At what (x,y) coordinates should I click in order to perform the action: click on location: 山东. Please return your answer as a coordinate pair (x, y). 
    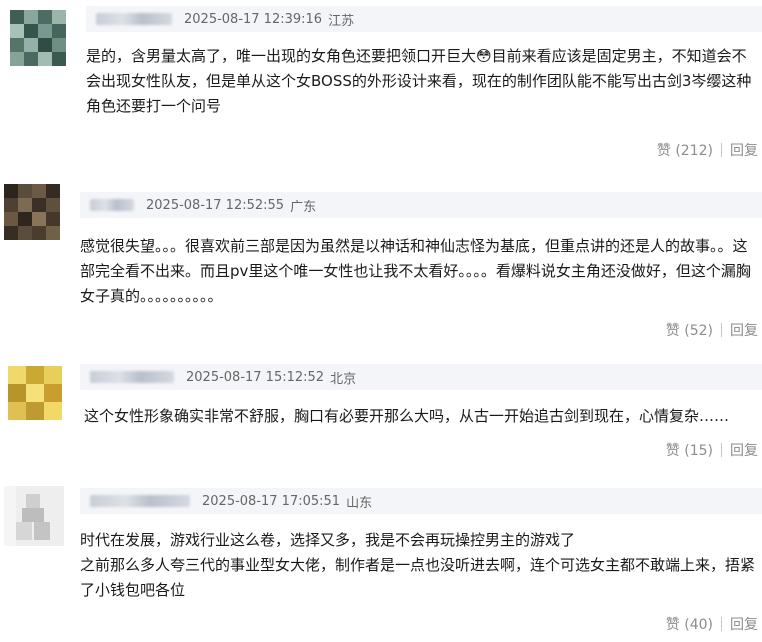
    Looking at the image, I should click on (359, 503).